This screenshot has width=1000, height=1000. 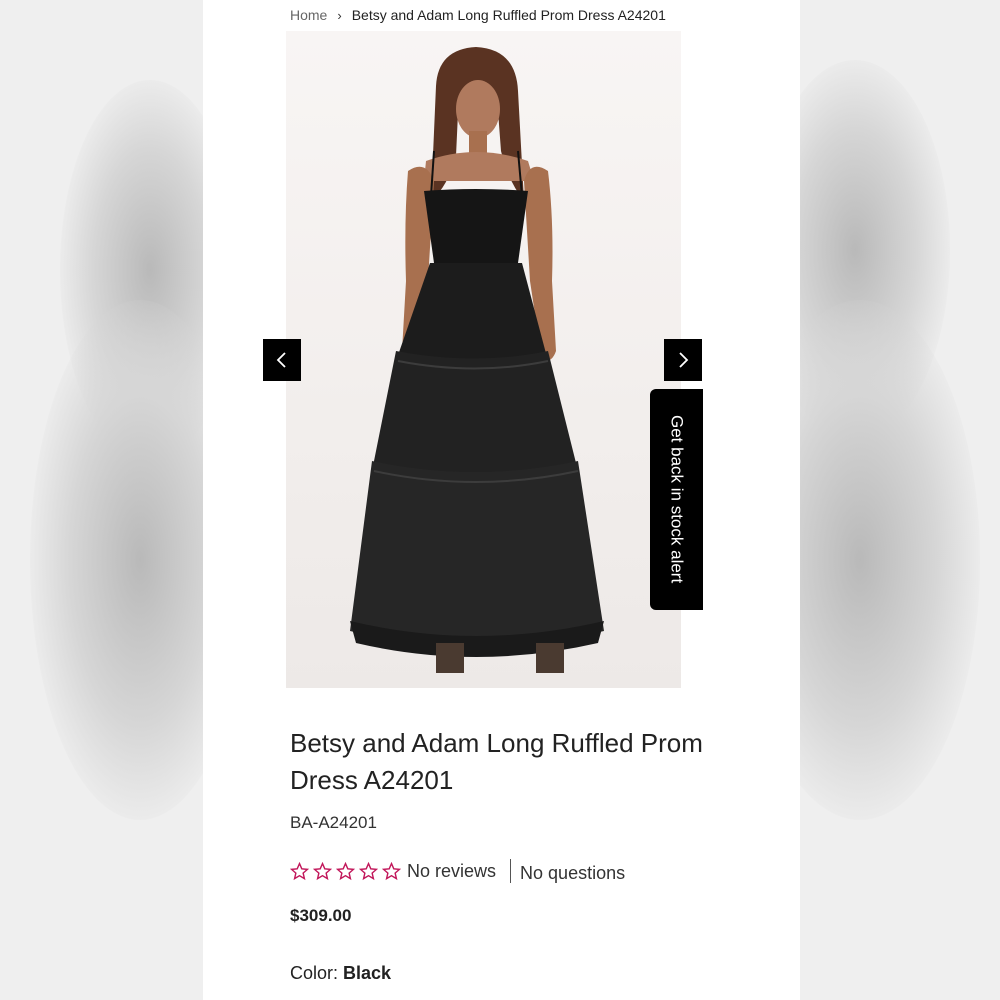 What do you see at coordinates (333, 822) in the screenshot?
I see `product-sku: BA-A24201` at bounding box center [333, 822].